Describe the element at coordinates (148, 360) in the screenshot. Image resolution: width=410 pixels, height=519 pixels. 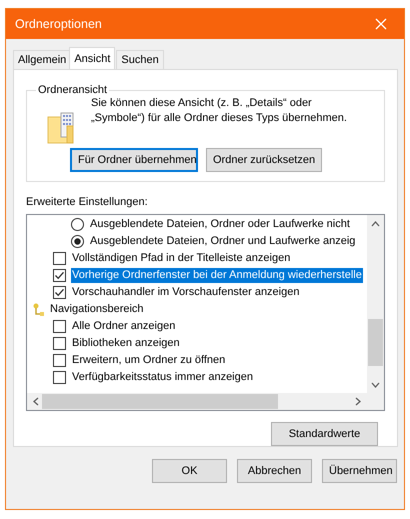
I see `setting-label: Erweitern, um Ordner zu öffnen` at that location.